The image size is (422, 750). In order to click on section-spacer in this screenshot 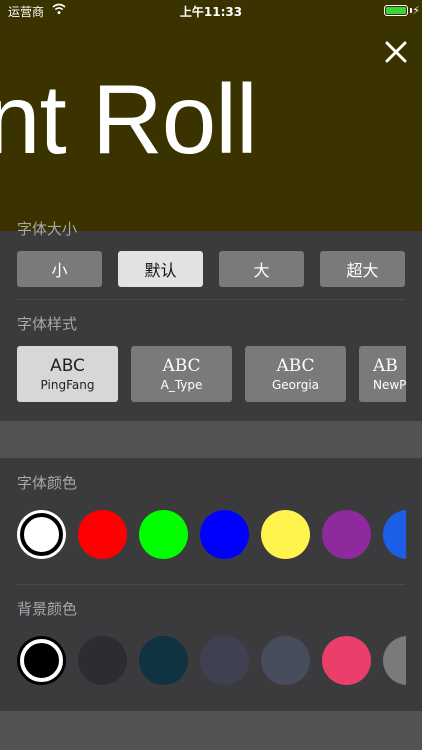, I will do `click(211, 439)`.